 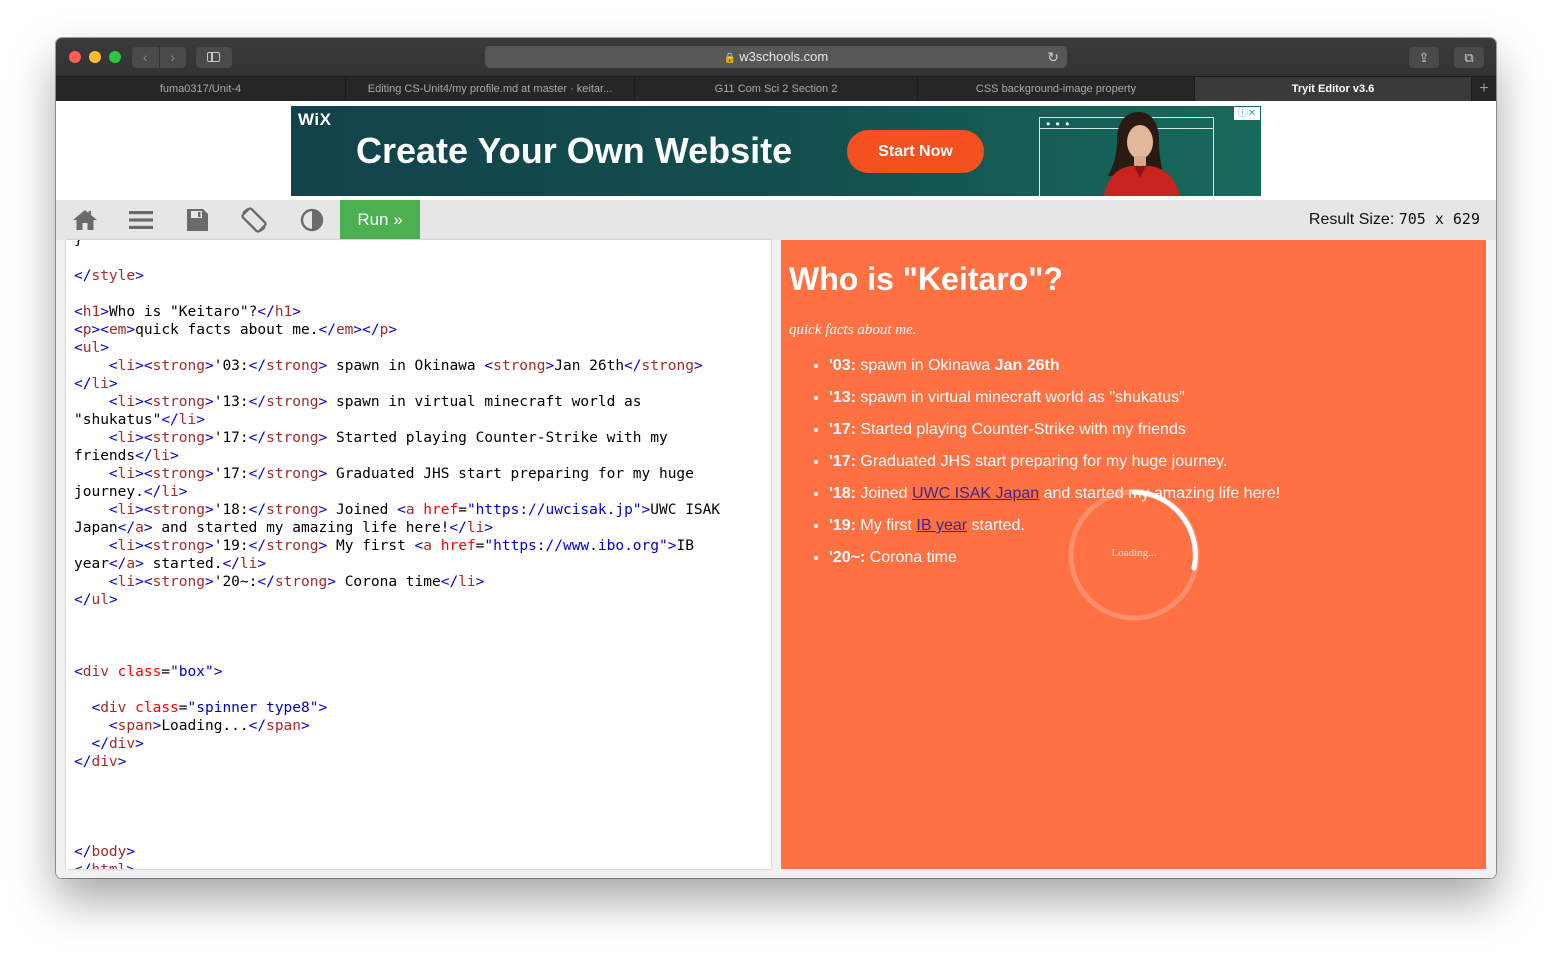 I want to click on tagline-text: quick facts about me., so click(x=853, y=330).